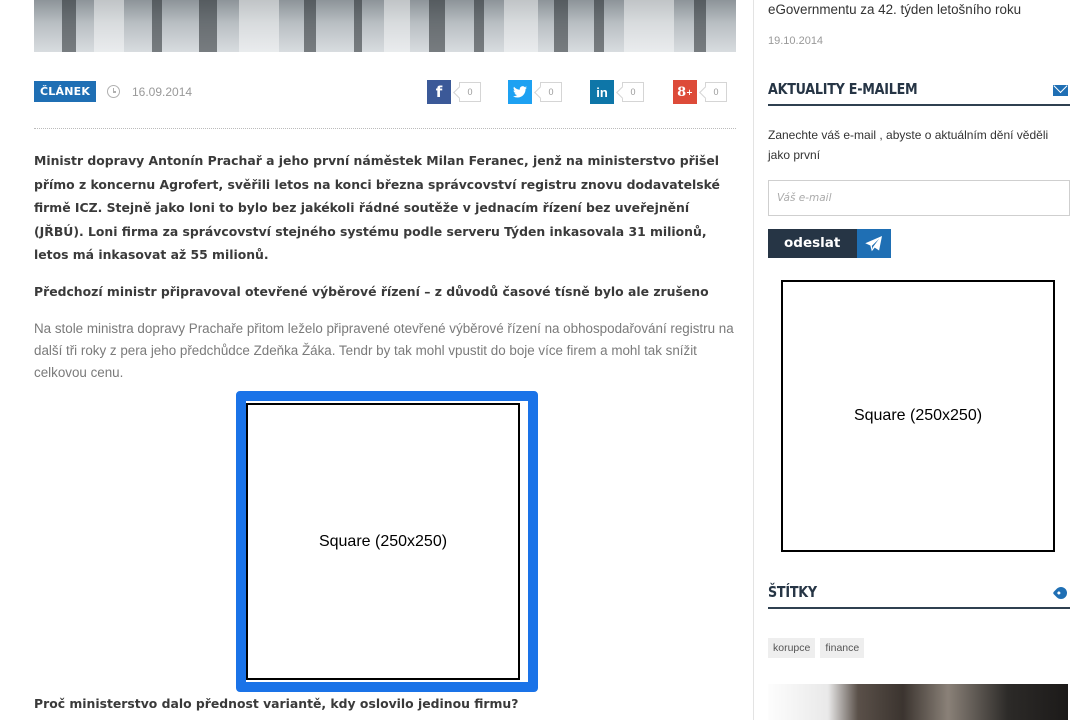 This screenshot has width=1079, height=720. What do you see at coordinates (842, 648) in the screenshot?
I see `tag-finance: finance` at bounding box center [842, 648].